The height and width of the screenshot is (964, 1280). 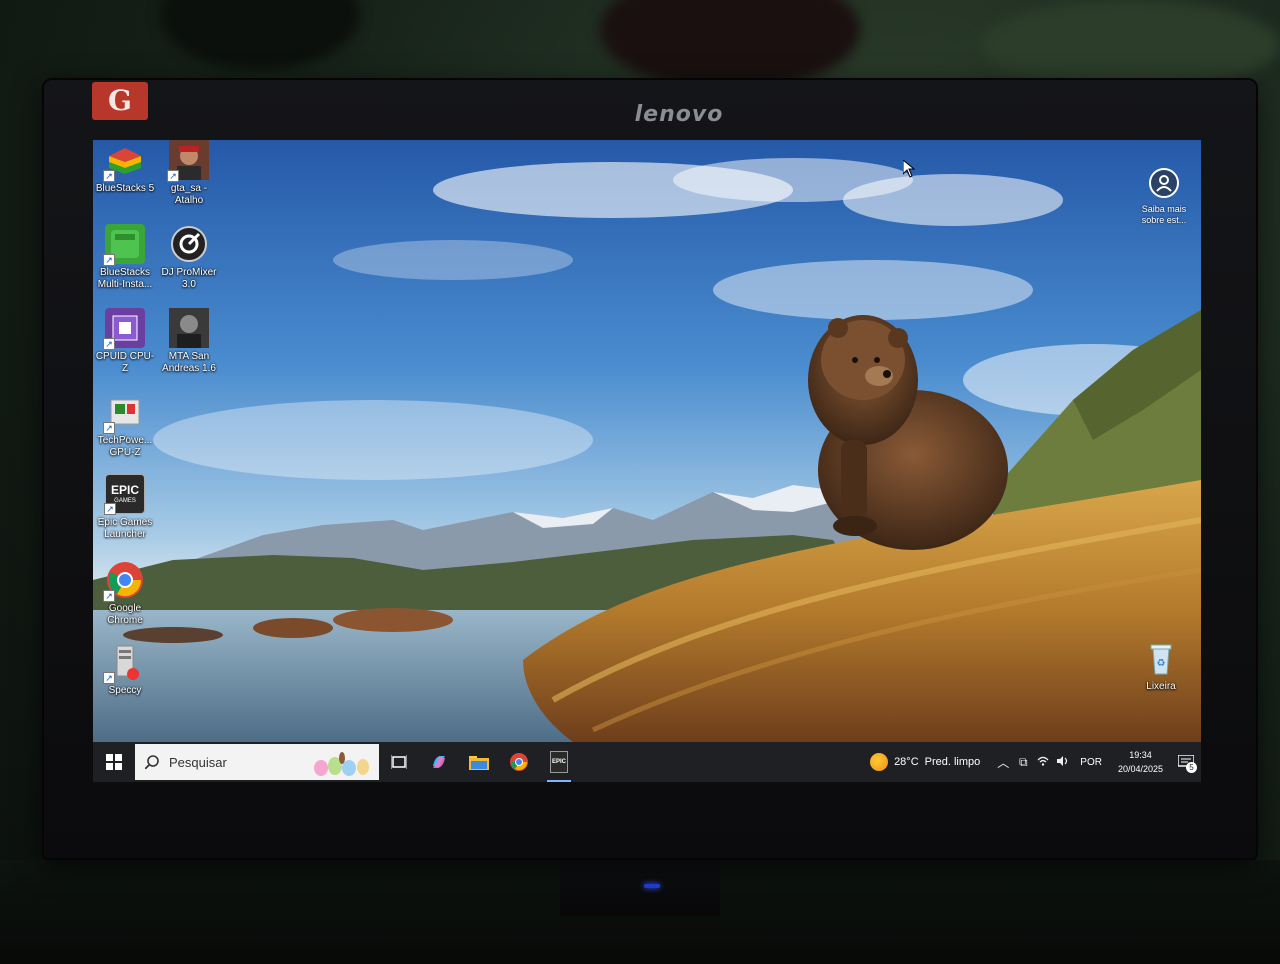 I want to click on desktop-icon-epic-games: EPIC GAMES ↗ Epic Games Launcher, so click(x=125, y=507).